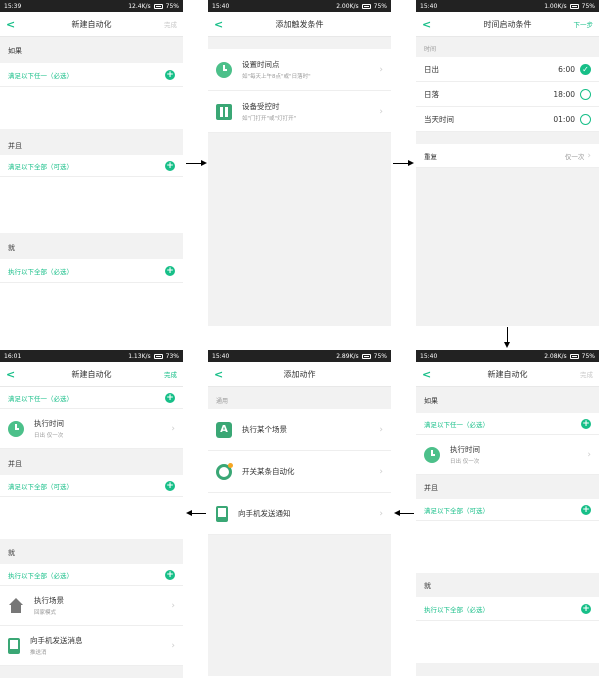 The height and width of the screenshot is (678, 600). I want to click on item-subtitle: 如"每天上午8点"或"日落时", so click(276, 77).